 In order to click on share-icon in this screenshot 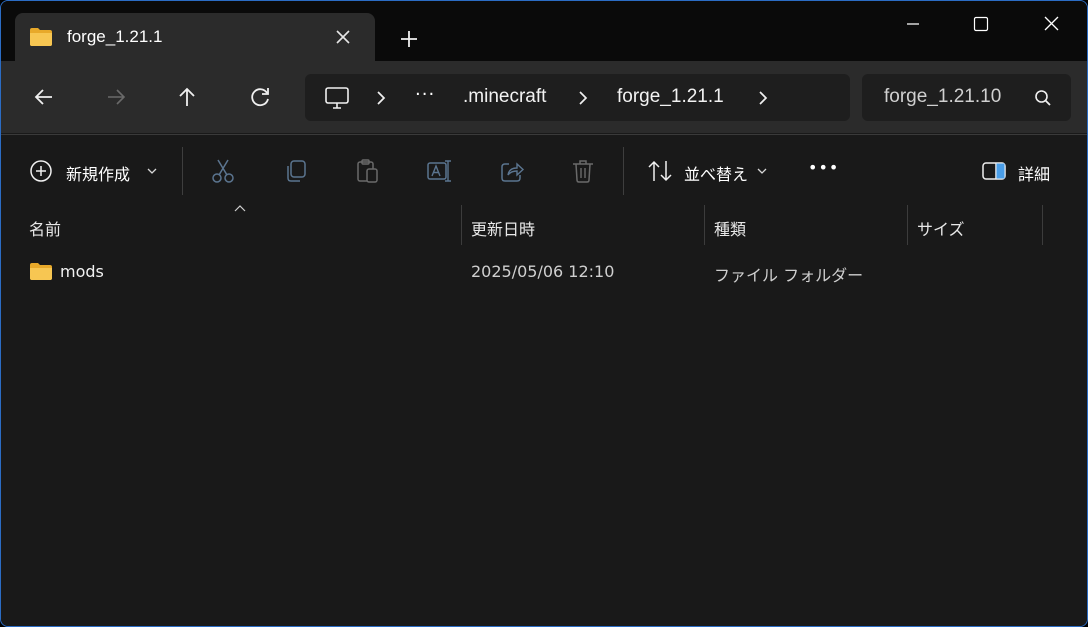, I will do `click(512, 171)`.